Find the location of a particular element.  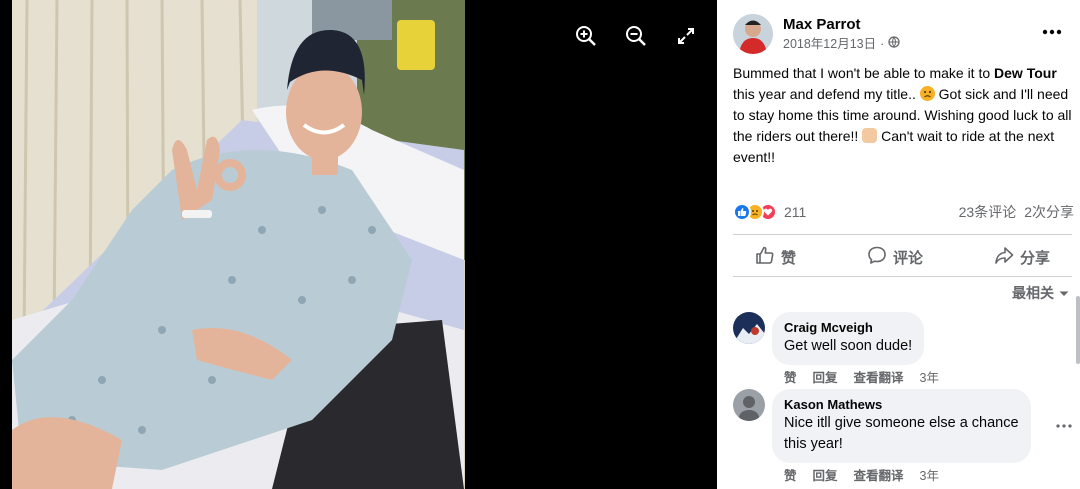

thumbs-up-icon is located at coordinates (765, 257).